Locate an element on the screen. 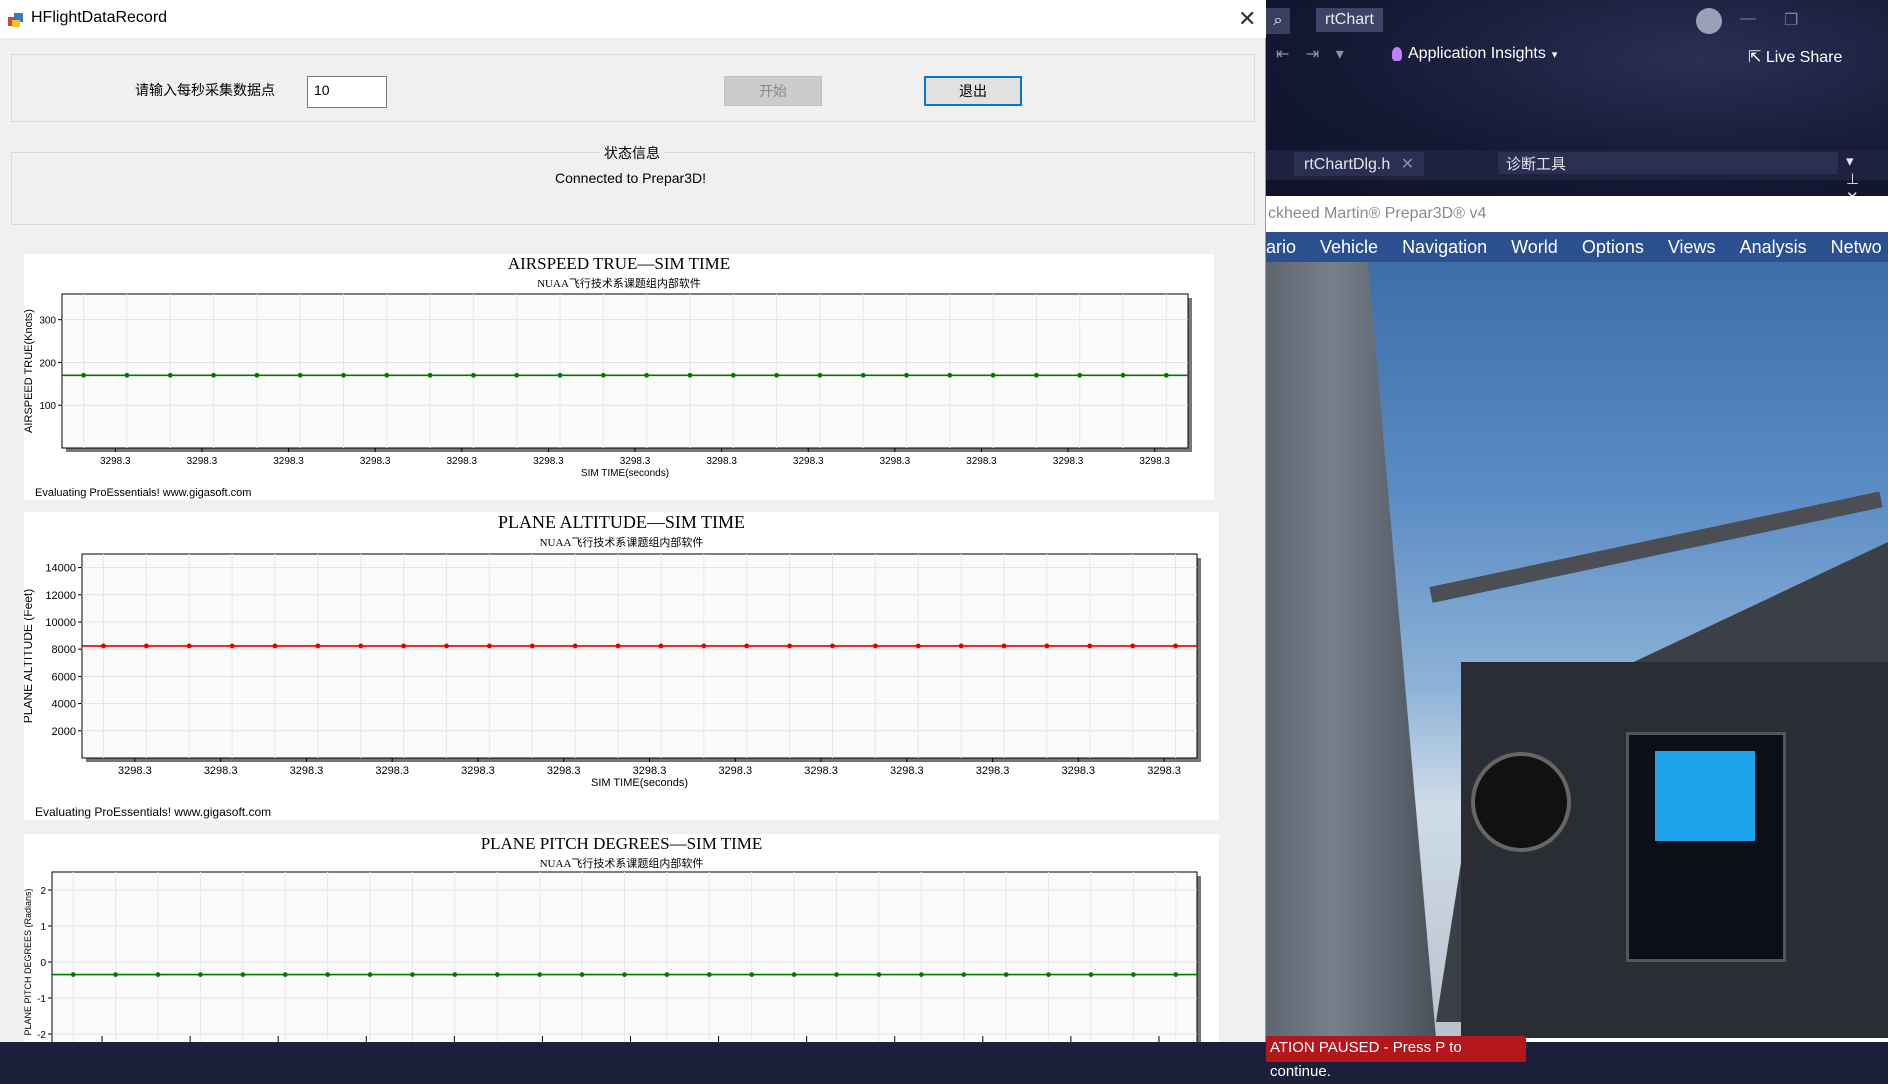  pause-banner: ATION PAUSED - Press P to continue. is located at coordinates (1396, 1058).